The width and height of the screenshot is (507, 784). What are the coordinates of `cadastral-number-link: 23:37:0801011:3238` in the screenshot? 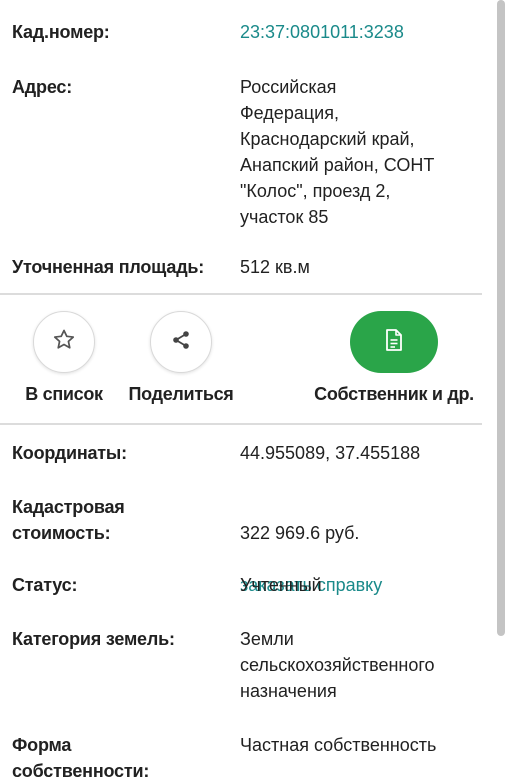 It's located at (361, 32).